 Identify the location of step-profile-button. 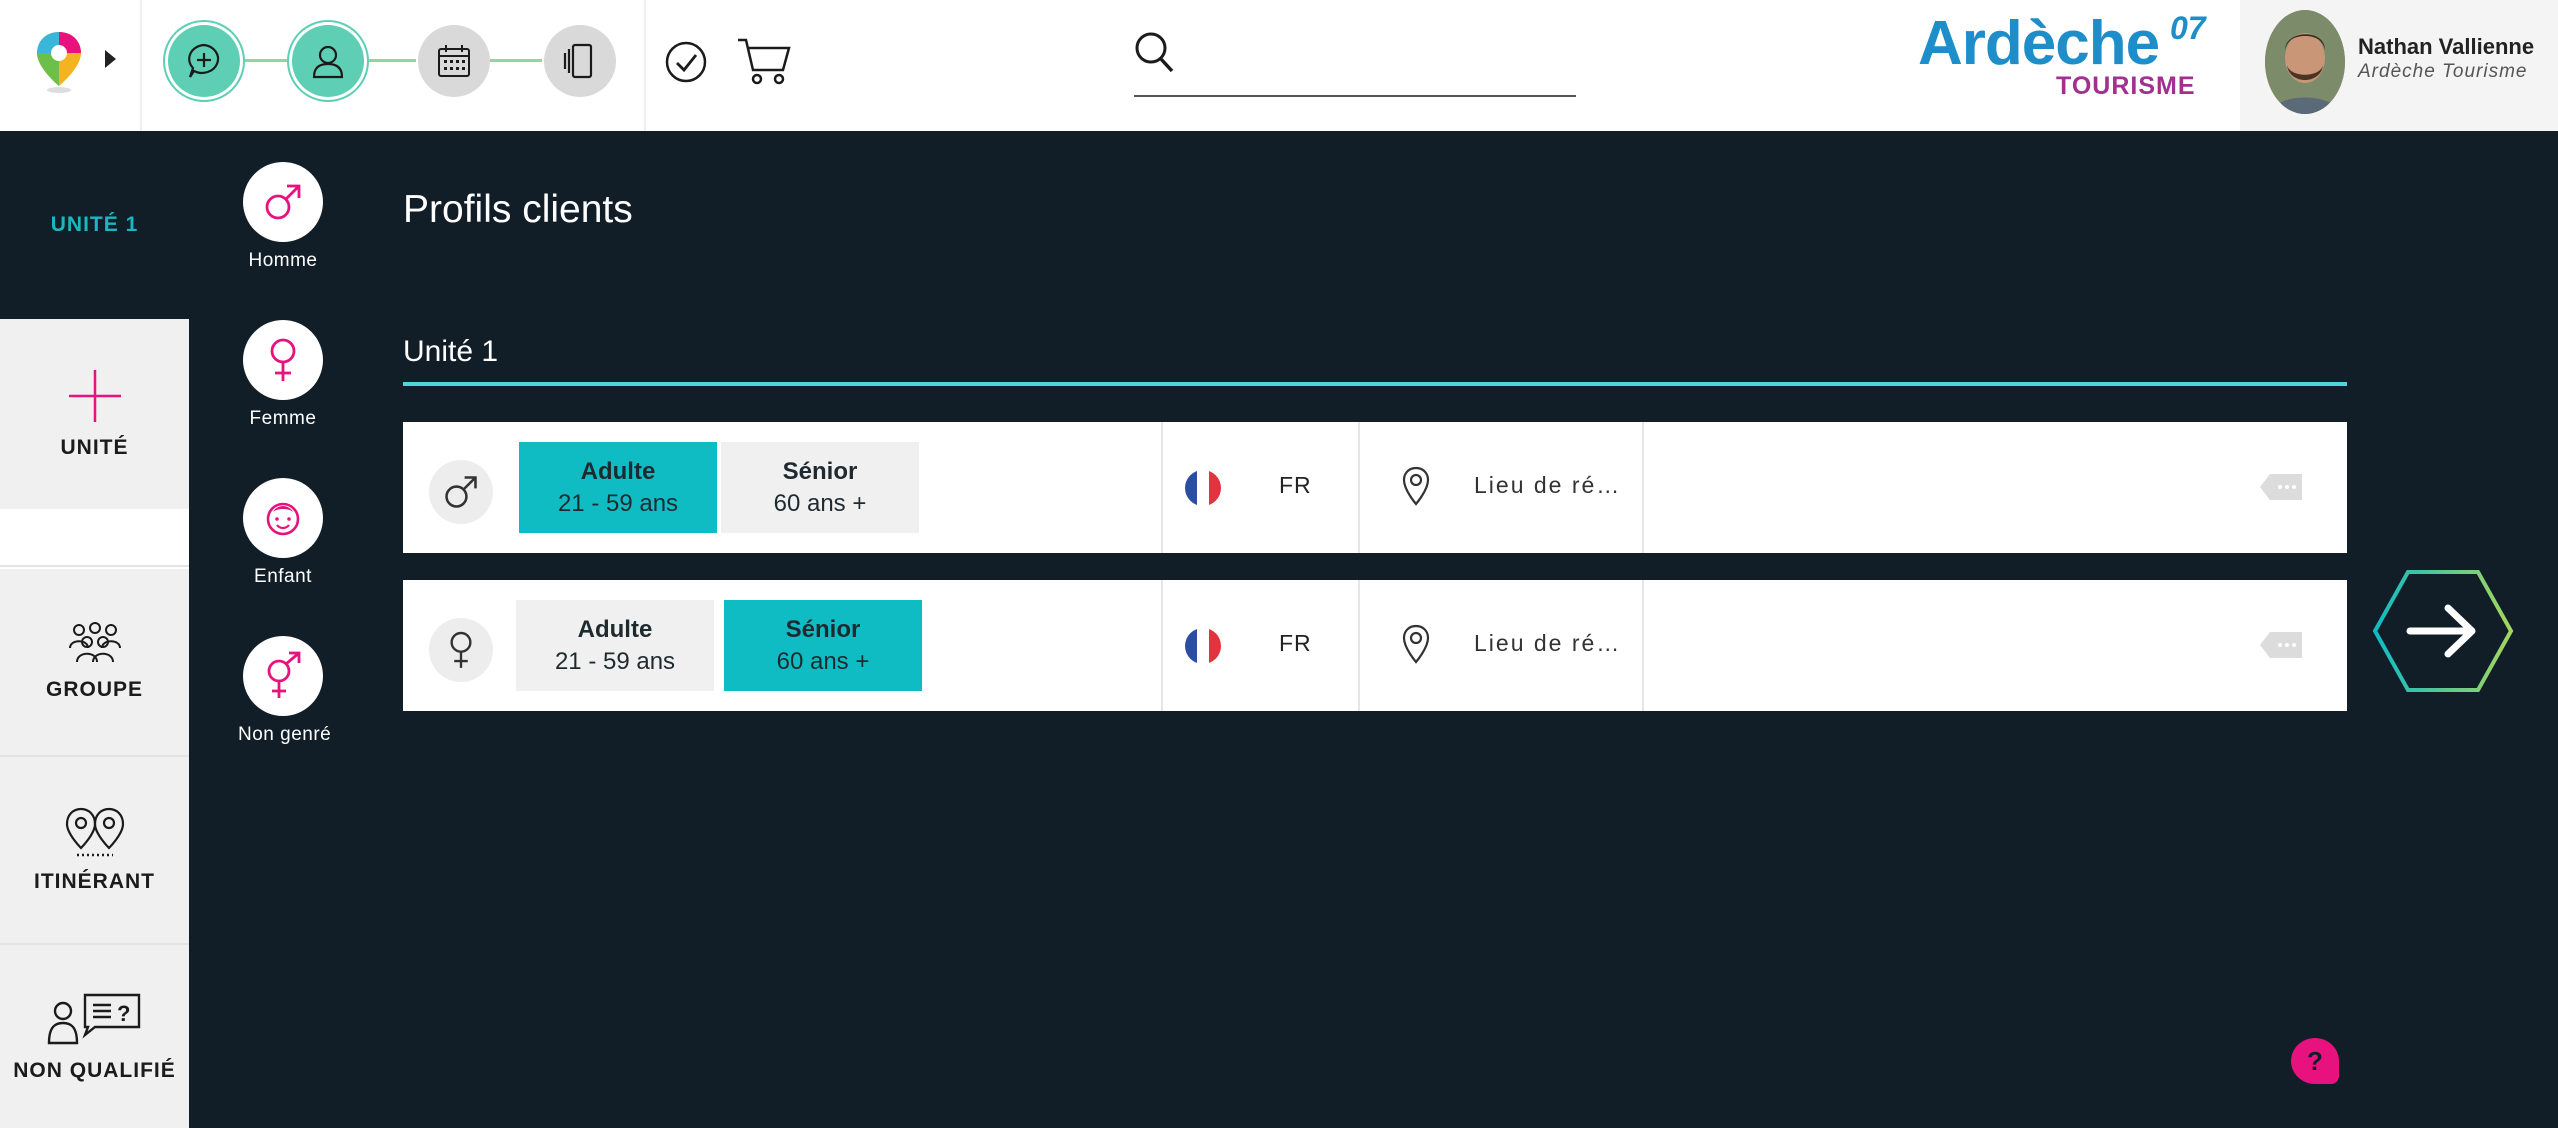
(328, 61).